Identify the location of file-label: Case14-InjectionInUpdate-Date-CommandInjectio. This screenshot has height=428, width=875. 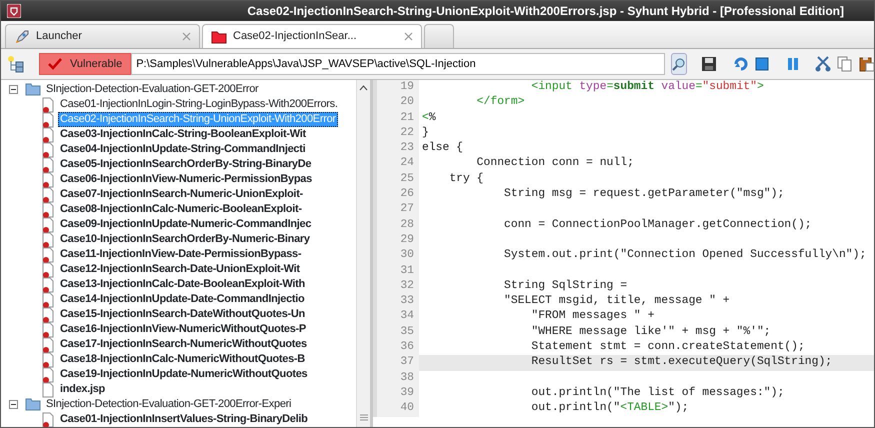
(182, 299).